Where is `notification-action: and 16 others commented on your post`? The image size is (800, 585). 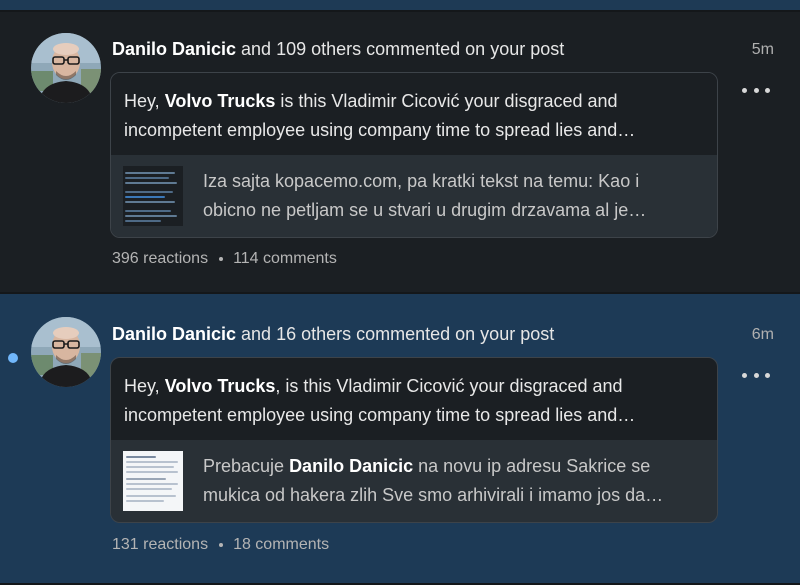
notification-action: and 16 others commented on your post is located at coordinates (395, 334).